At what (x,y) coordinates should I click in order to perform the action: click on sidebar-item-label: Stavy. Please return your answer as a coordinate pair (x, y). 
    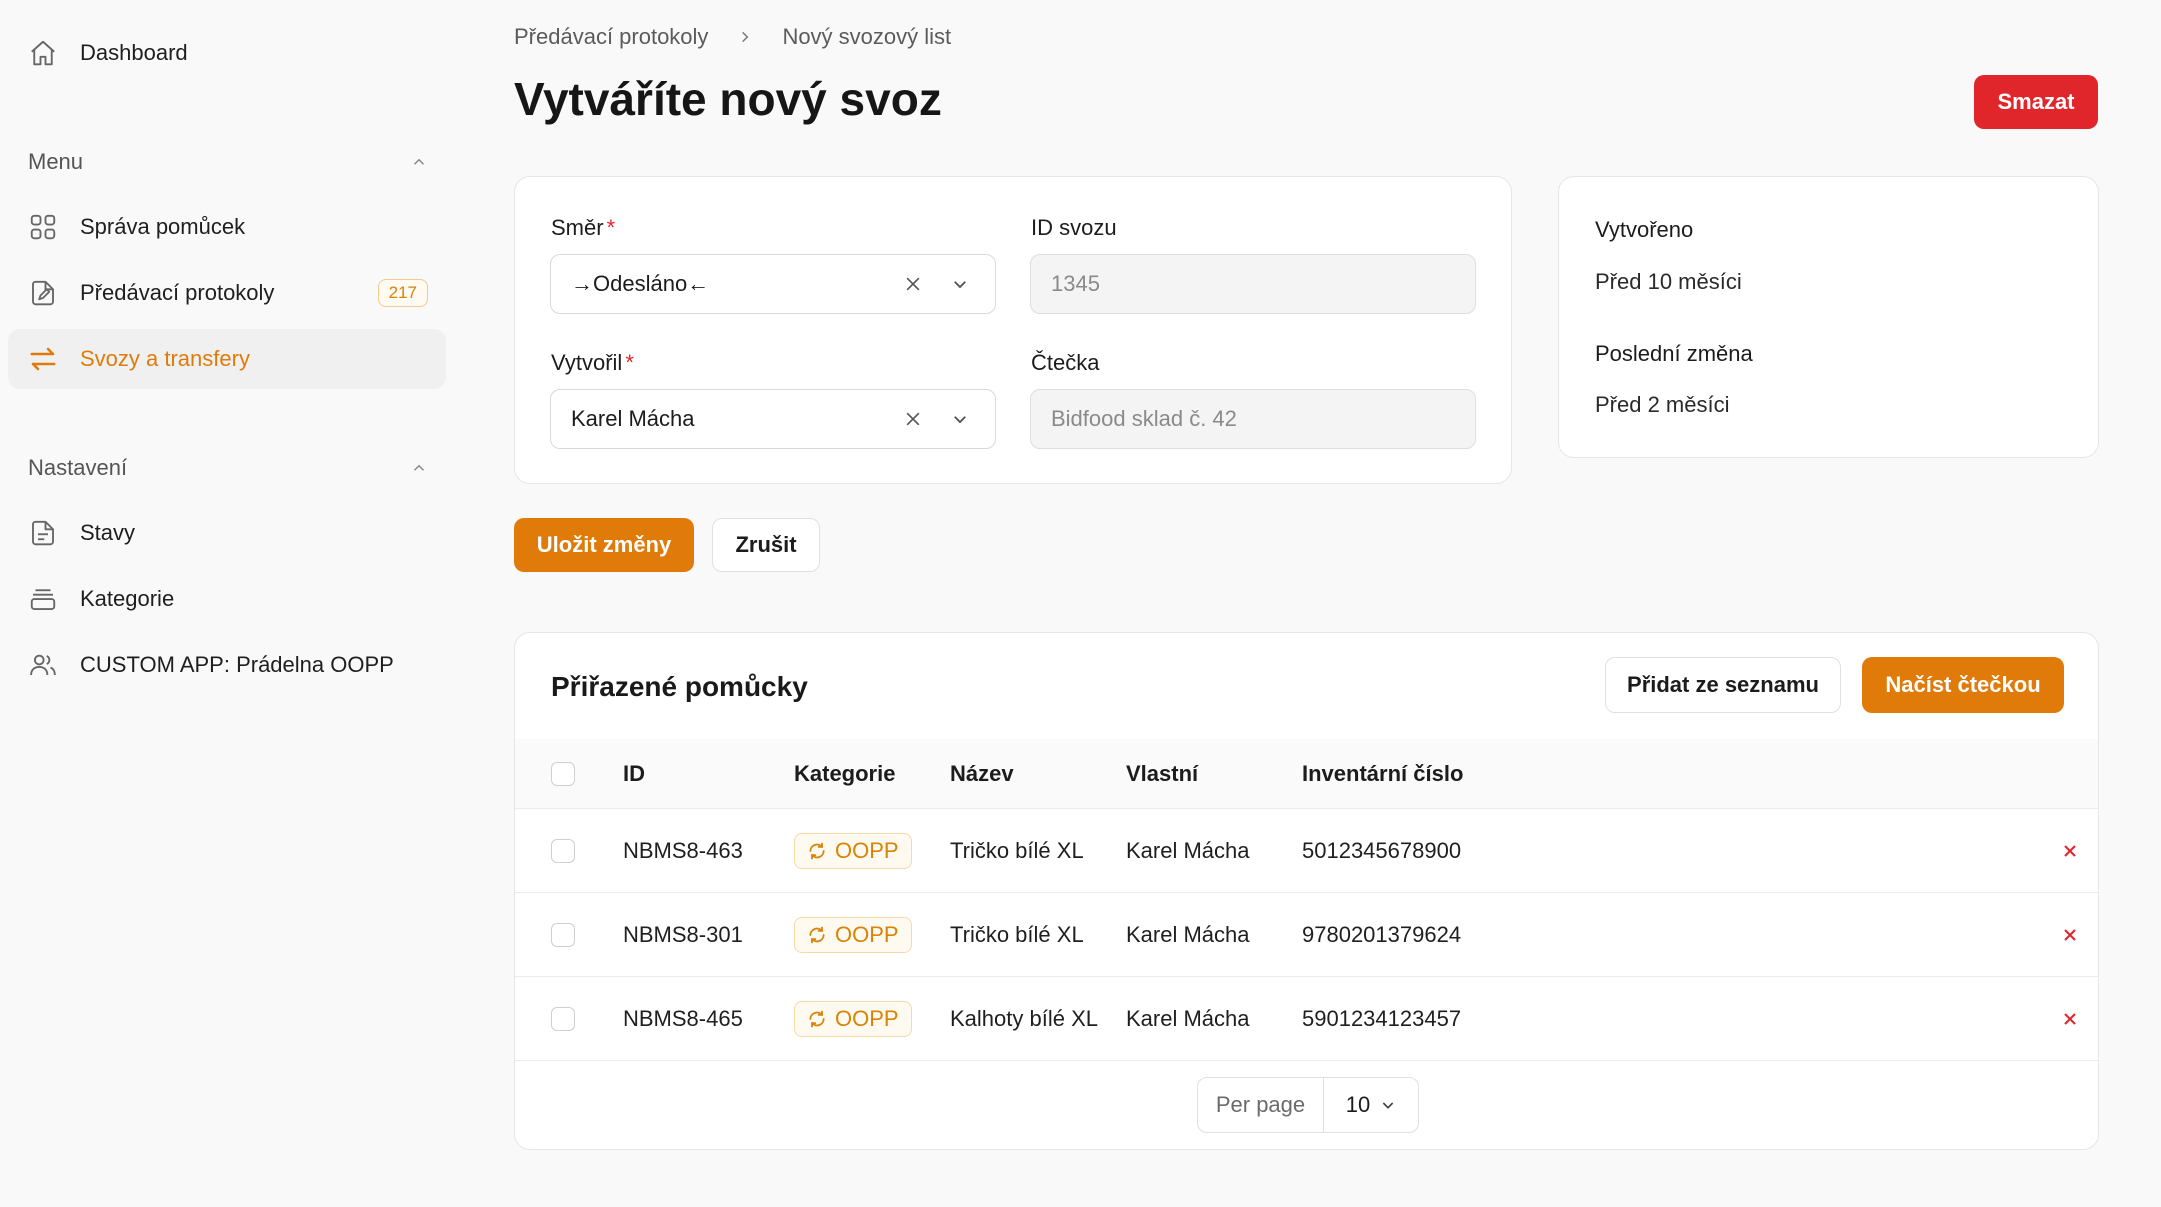
    Looking at the image, I should click on (108, 532).